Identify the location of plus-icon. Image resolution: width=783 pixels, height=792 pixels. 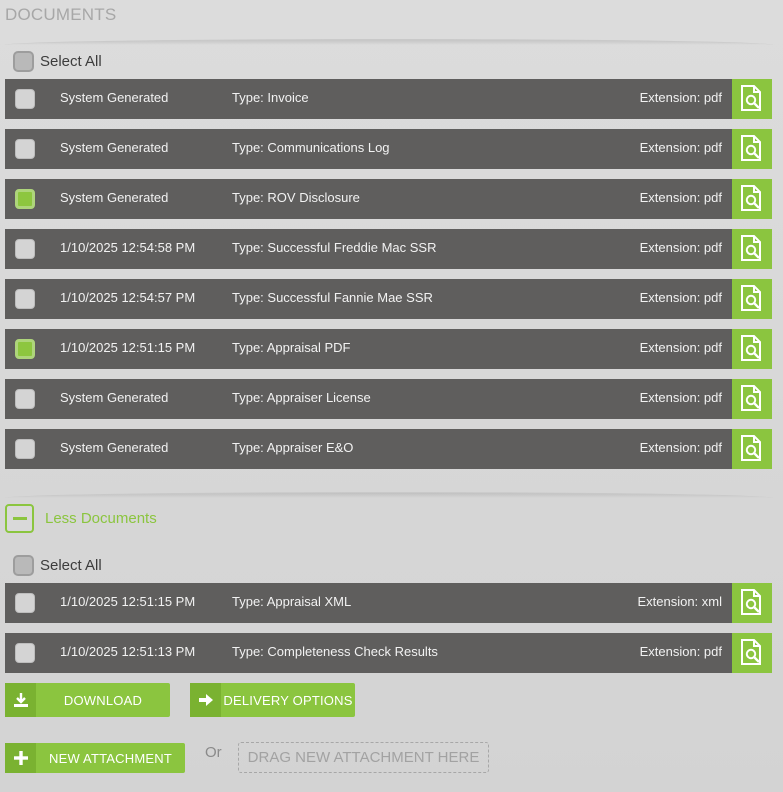
(20, 758).